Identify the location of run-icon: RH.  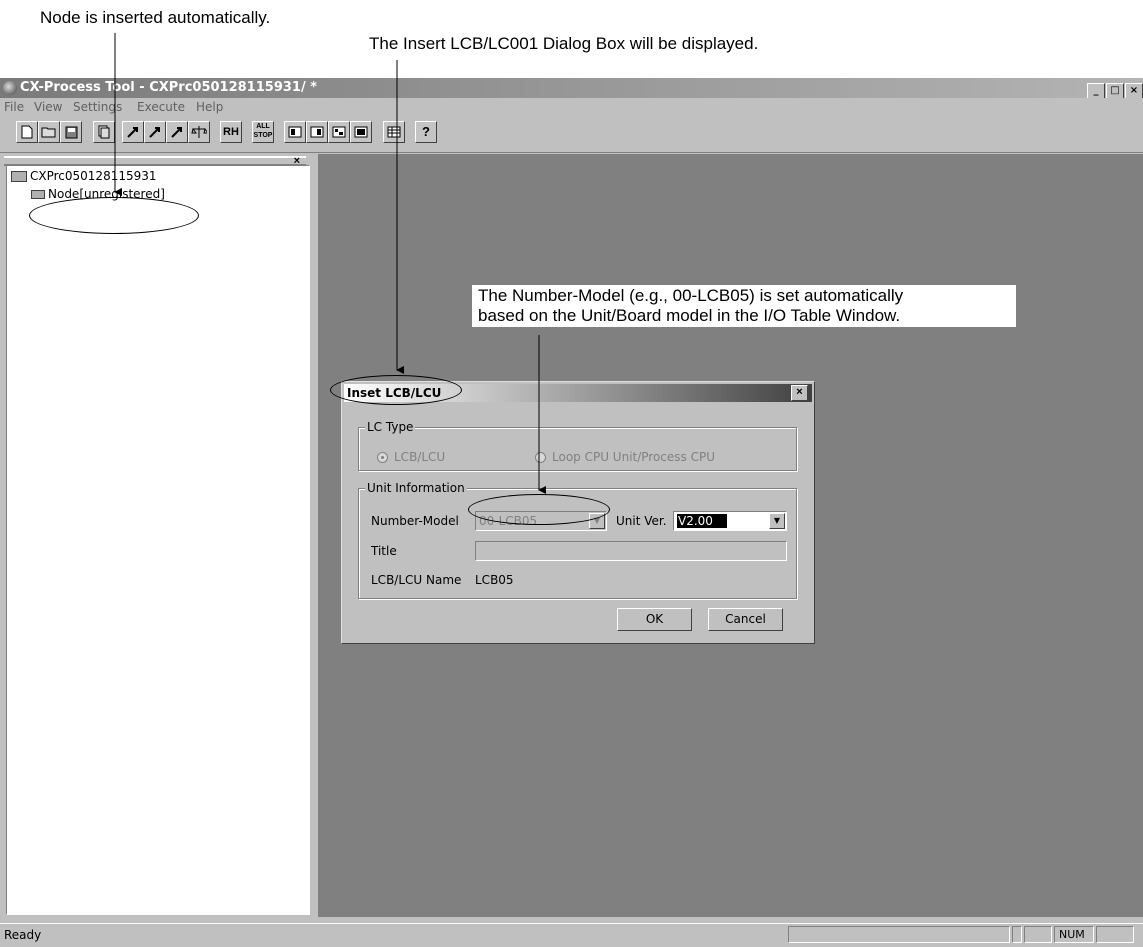
(231, 132).